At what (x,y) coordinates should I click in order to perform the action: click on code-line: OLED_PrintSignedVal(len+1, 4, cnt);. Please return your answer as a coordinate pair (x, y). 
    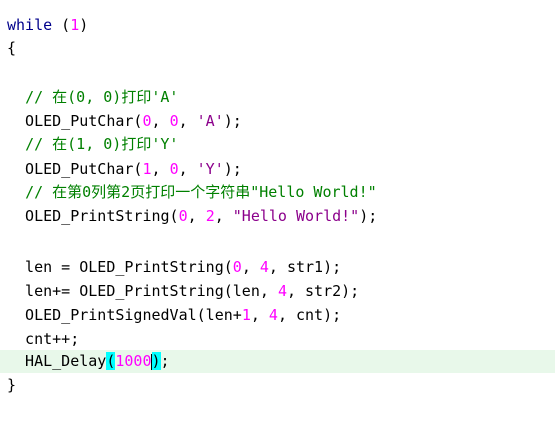
    Looking at the image, I should click on (277, 315).